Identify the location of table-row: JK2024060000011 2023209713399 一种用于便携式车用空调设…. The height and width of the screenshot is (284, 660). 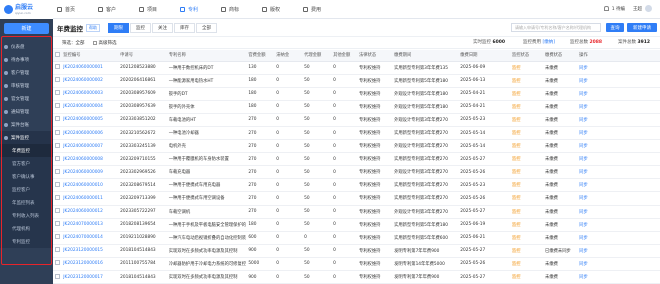
(356, 198).